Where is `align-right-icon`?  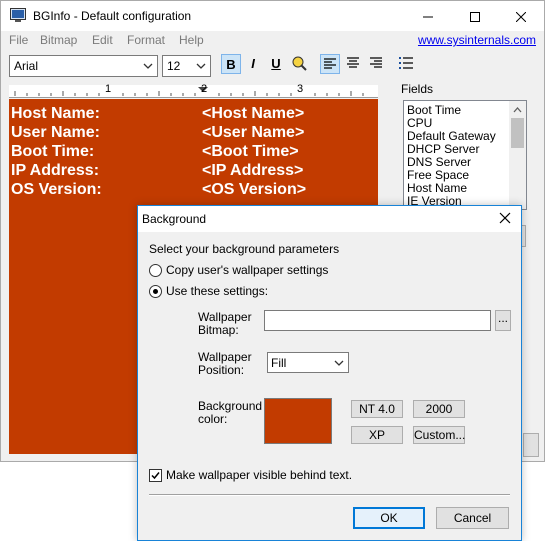
align-right-icon is located at coordinates (376, 62).